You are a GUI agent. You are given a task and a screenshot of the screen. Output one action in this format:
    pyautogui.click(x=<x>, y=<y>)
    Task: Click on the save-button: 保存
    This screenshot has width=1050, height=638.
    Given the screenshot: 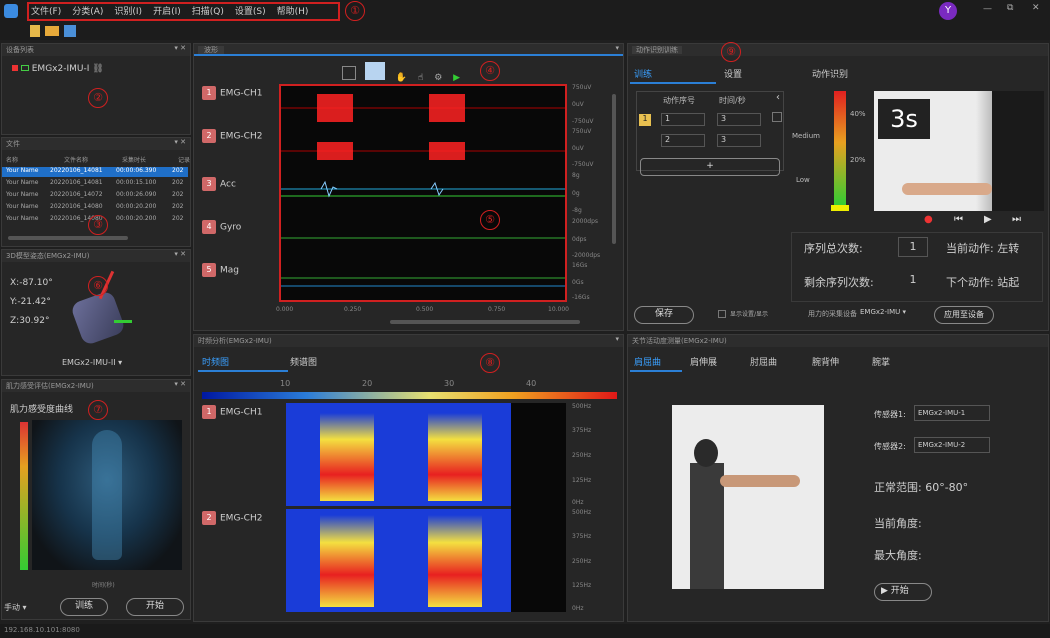 What is the action you would take?
    pyautogui.click(x=664, y=315)
    